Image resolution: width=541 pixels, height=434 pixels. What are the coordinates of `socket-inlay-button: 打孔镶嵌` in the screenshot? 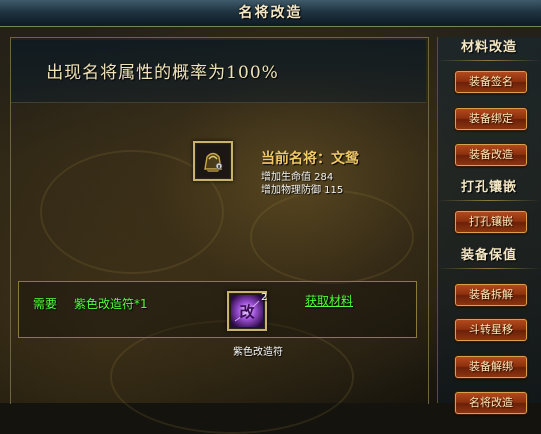 It's located at (491, 222).